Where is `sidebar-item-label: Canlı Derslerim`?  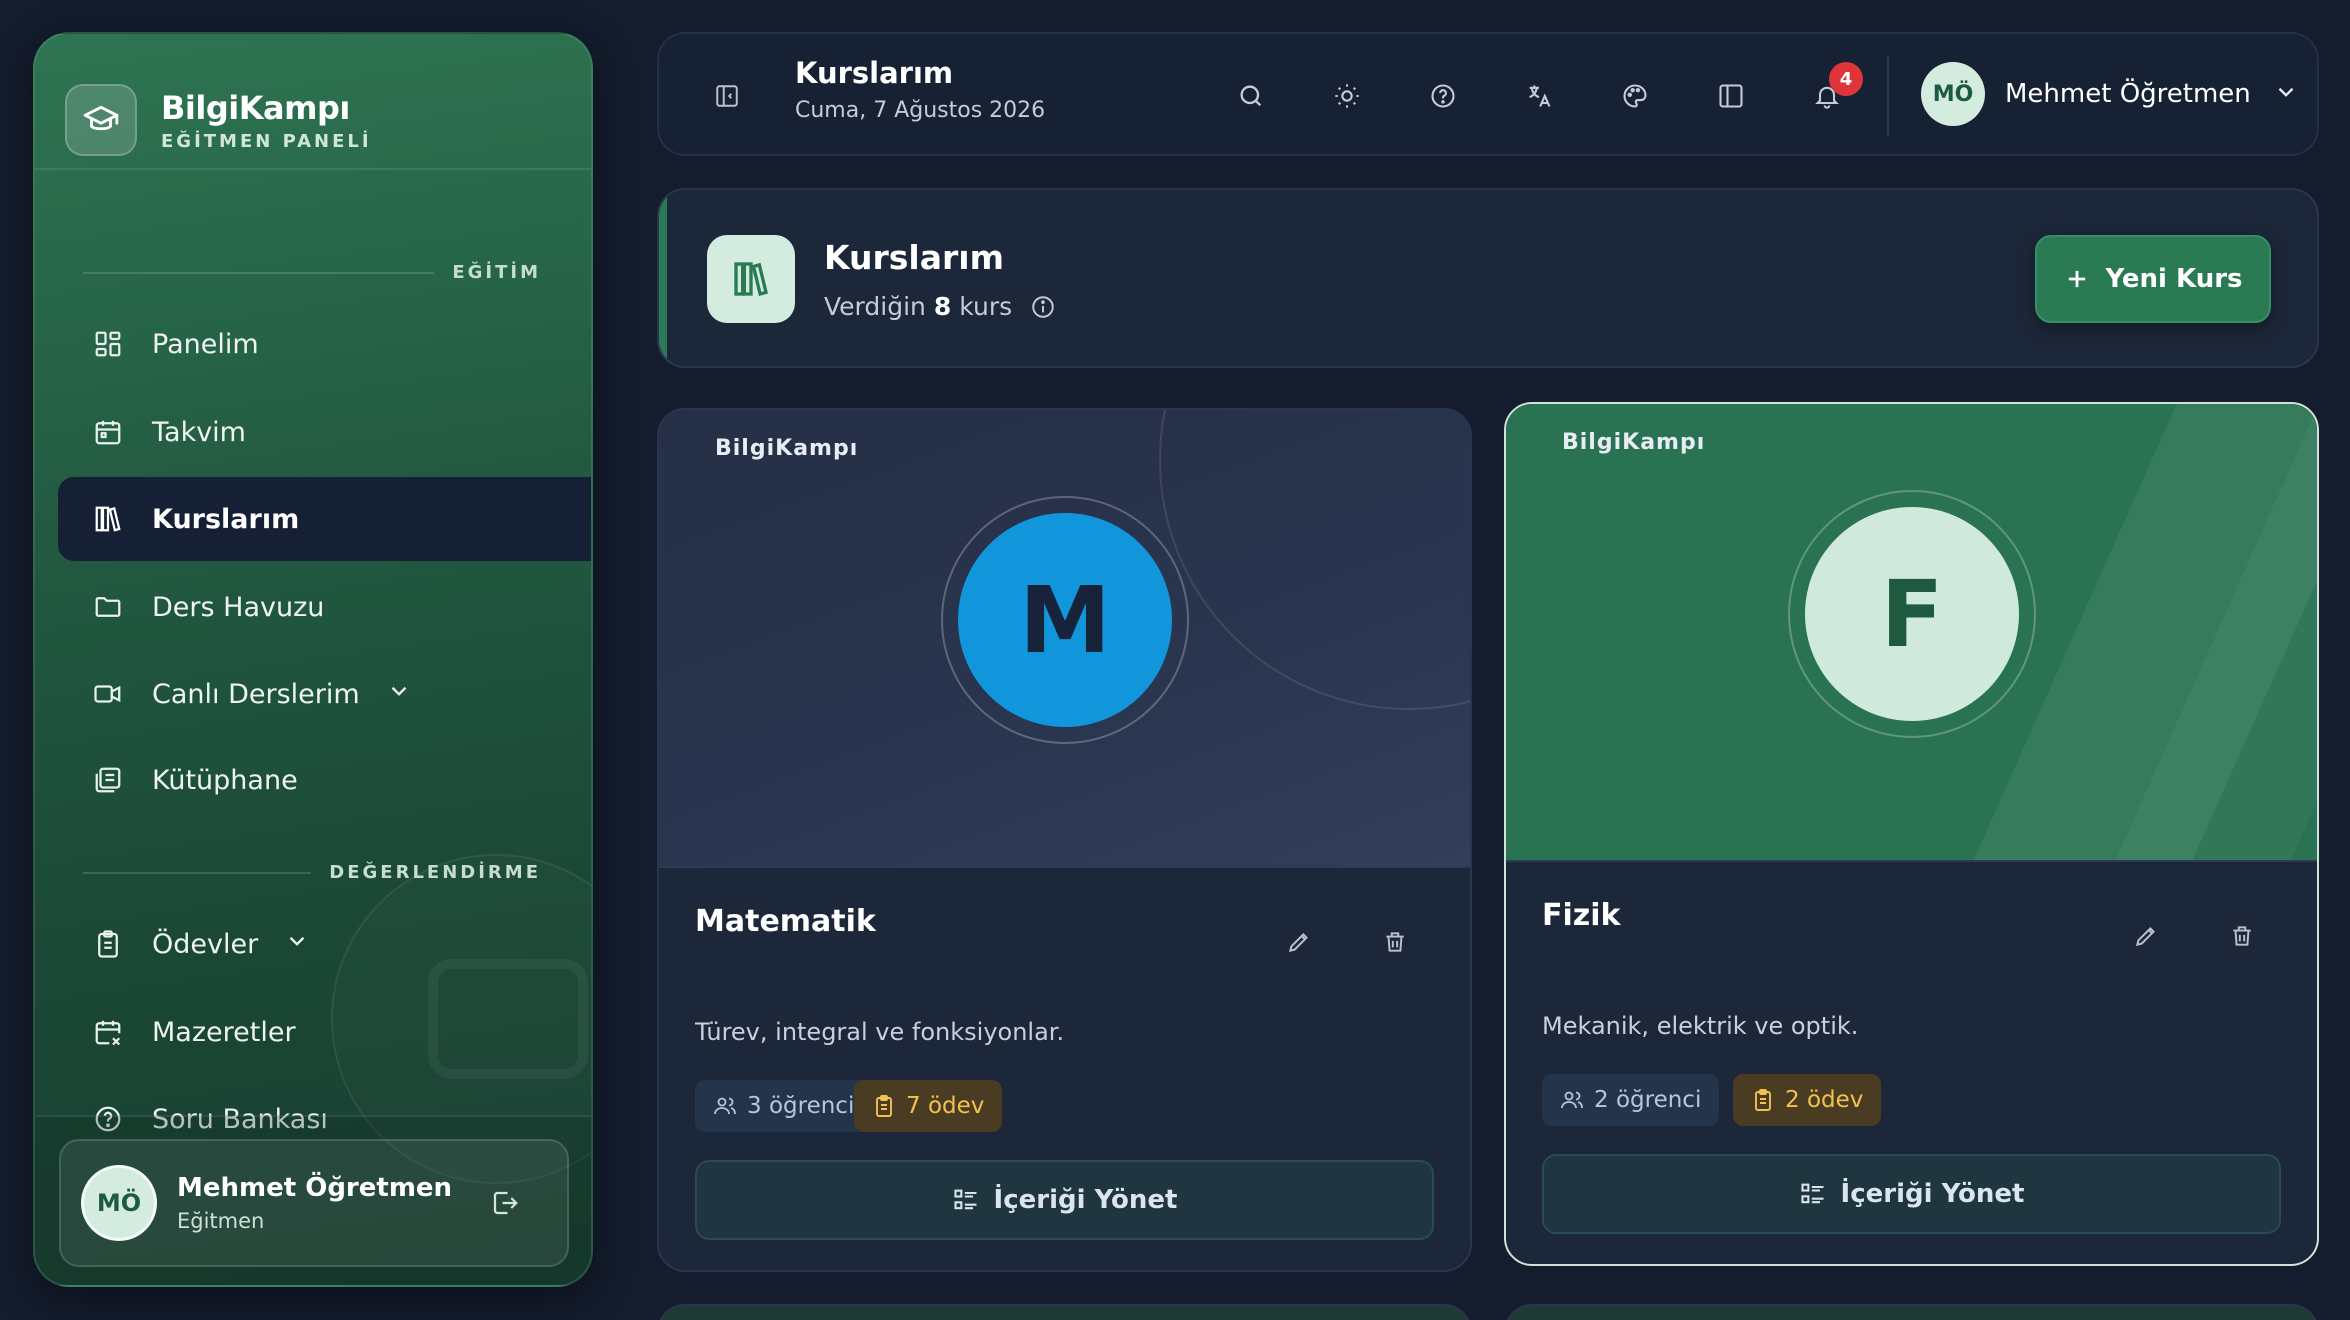 sidebar-item-label: Canlı Derslerim is located at coordinates (256, 694).